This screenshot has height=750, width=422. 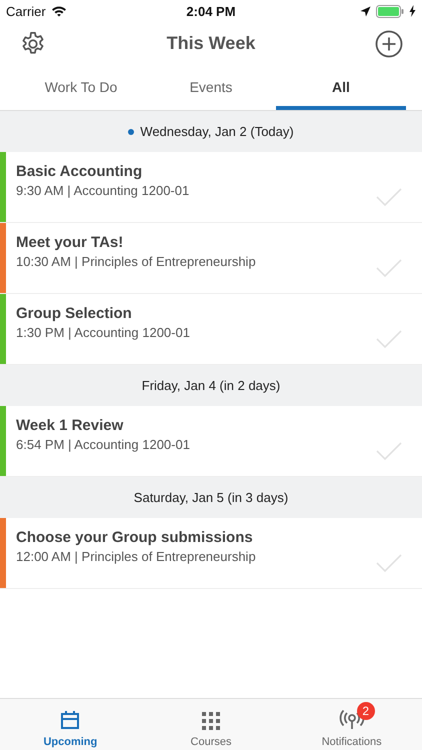 What do you see at coordinates (211, 43) in the screenshot?
I see `screen-title: This Week` at bounding box center [211, 43].